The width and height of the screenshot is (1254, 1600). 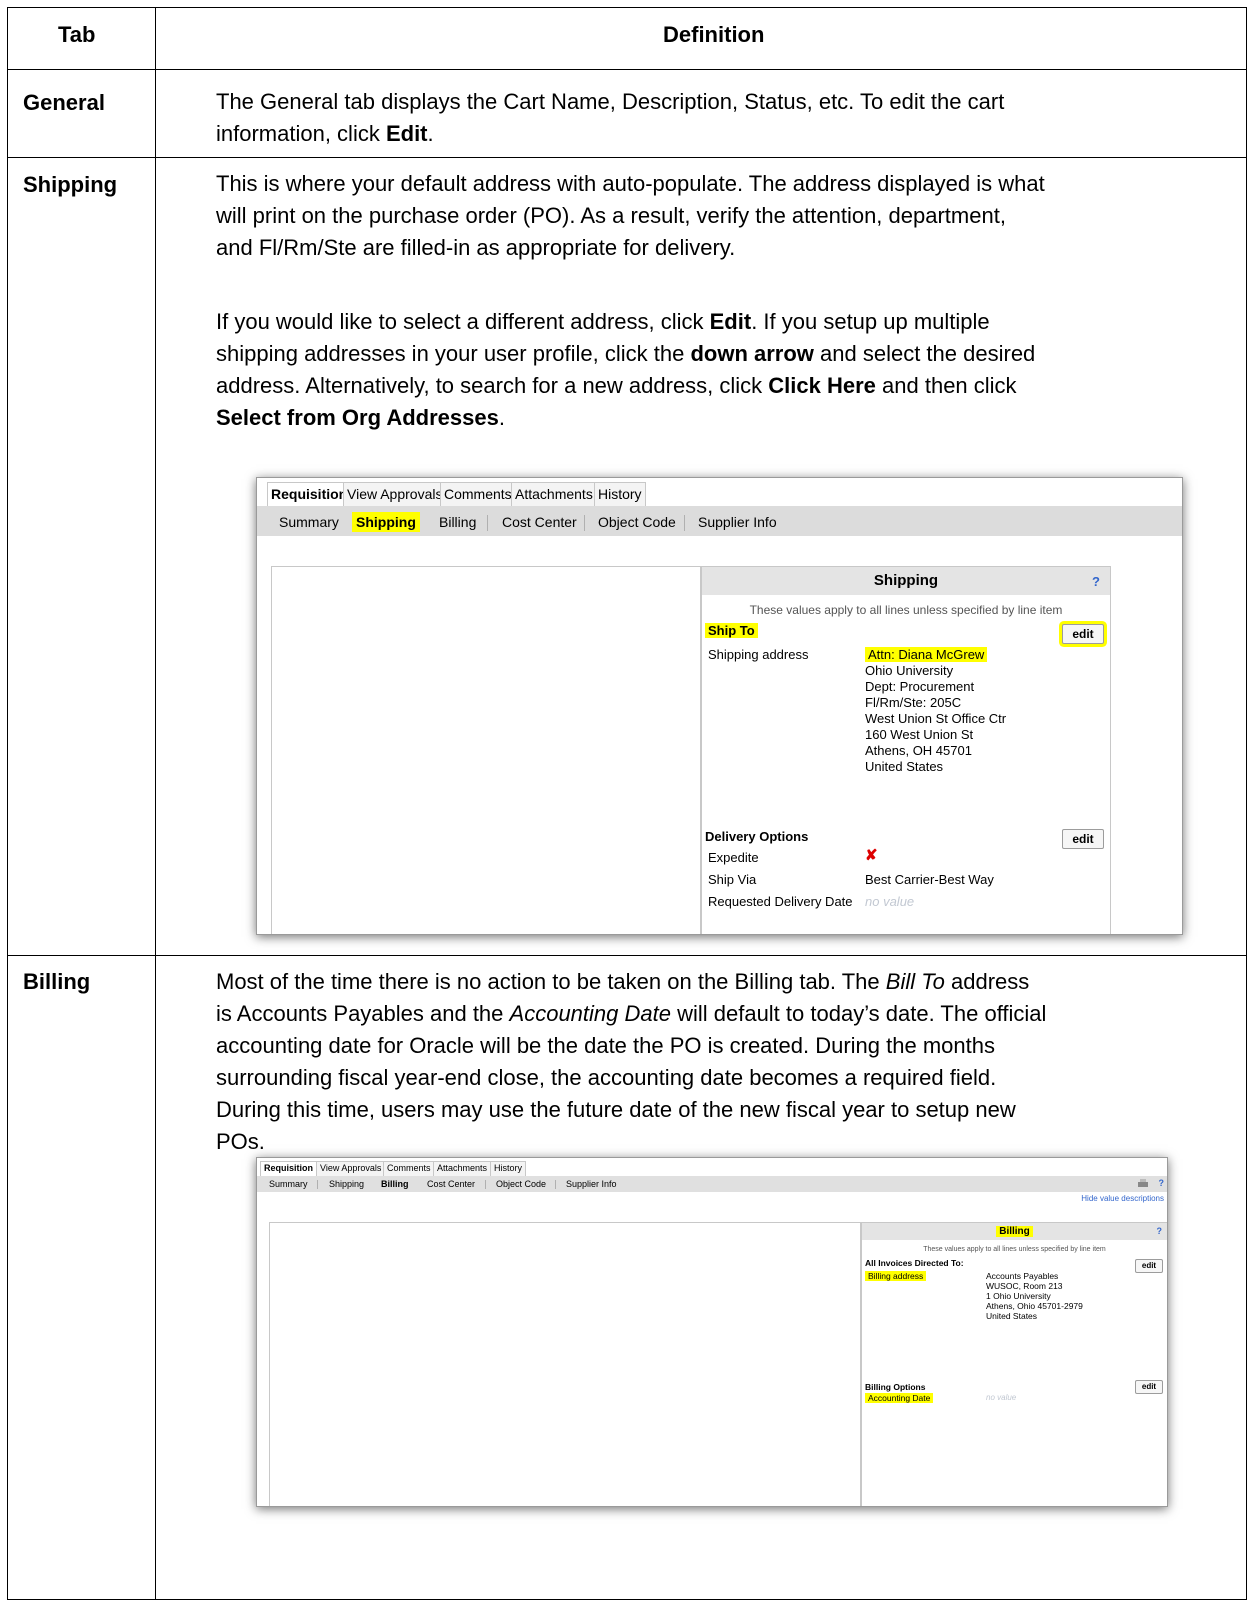 What do you see at coordinates (780, 901) in the screenshot?
I see `requested-delivery-date-label: Requested Delivery Date` at bounding box center [780, 901].